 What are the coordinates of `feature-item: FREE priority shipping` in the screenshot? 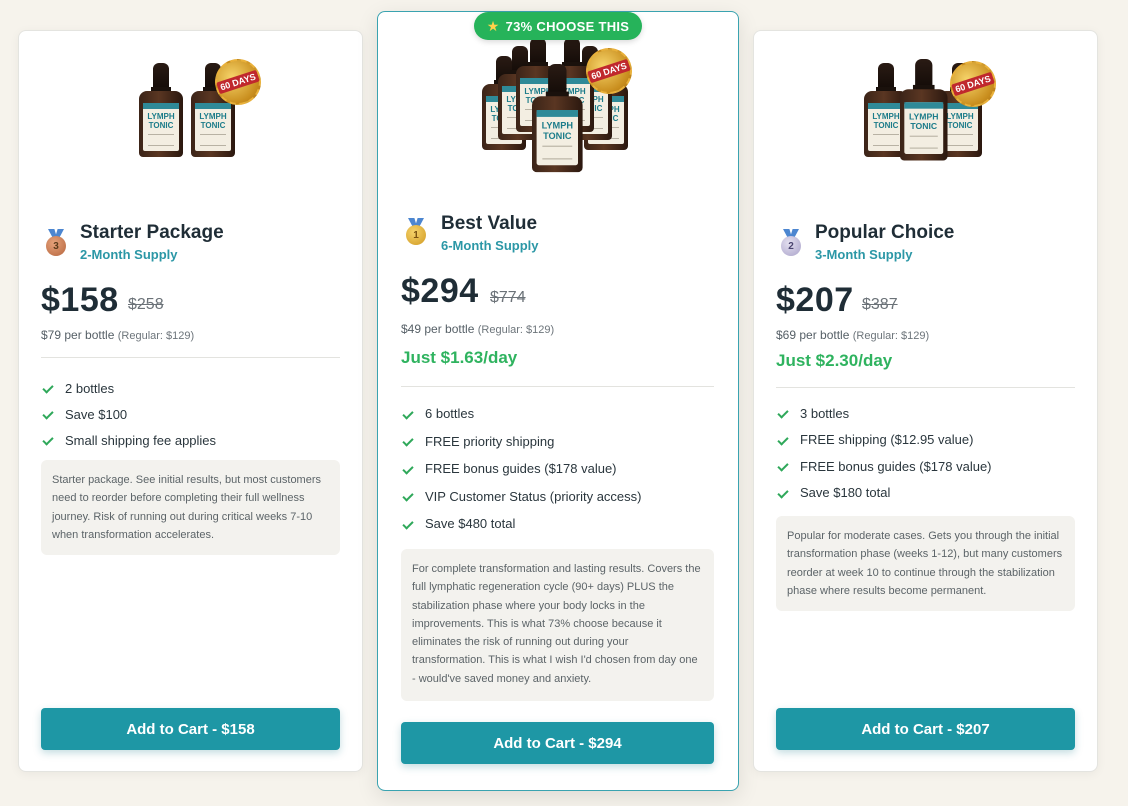 It's located at (522, 442).